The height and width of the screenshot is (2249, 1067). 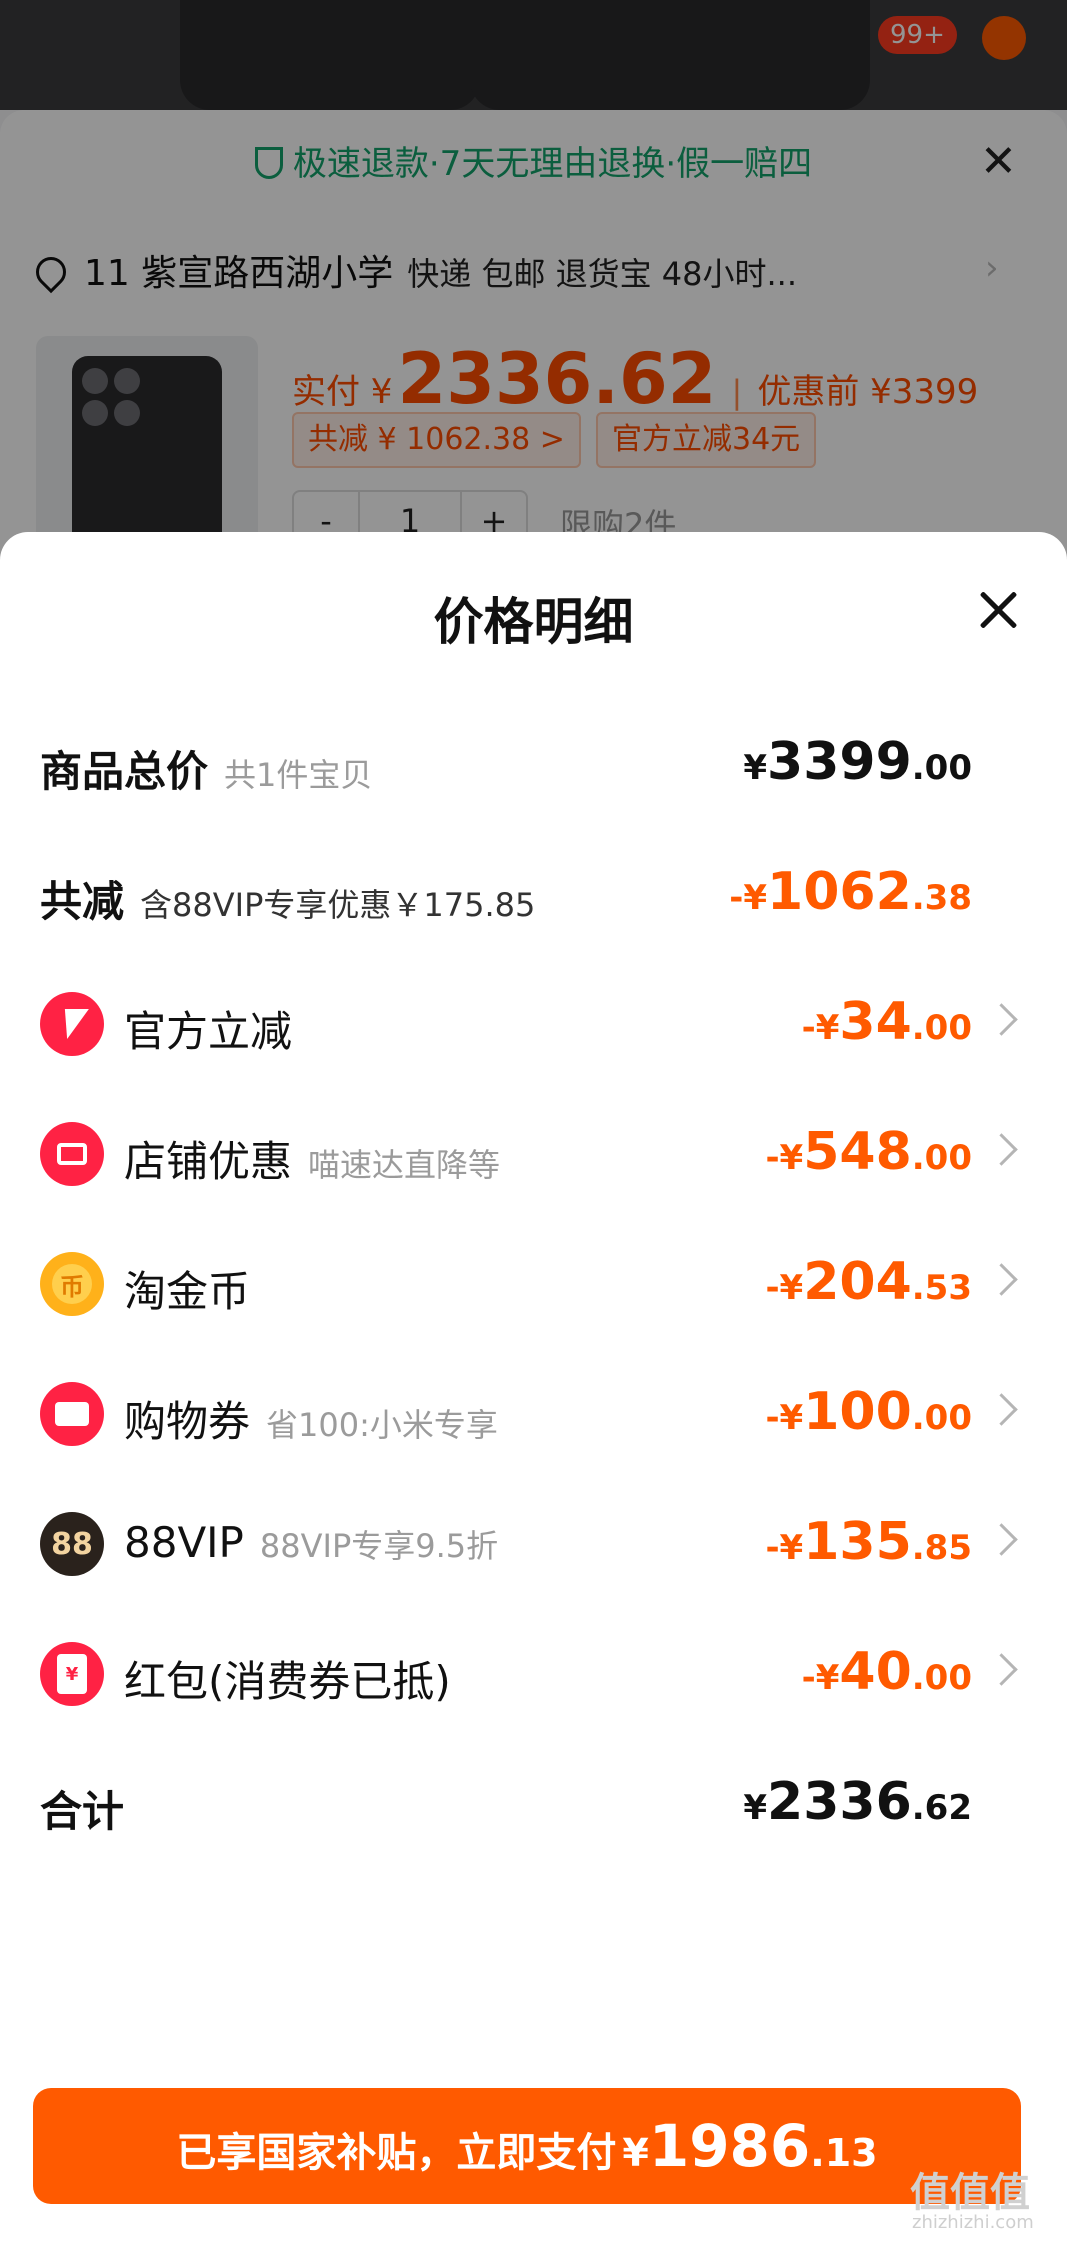 What do you see at coordinates (533, 1802) in the screenshot?
I see `sum-row: 合计 ¥2336.62` at bounding box center [533, 1802].